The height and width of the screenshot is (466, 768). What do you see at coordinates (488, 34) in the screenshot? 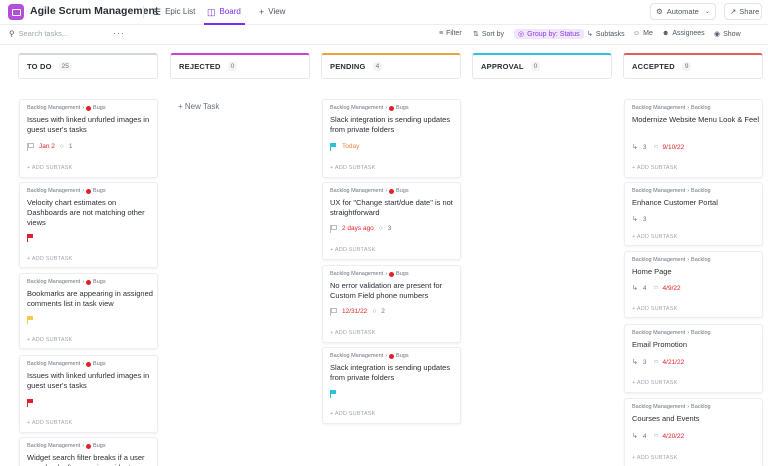
I see `sort-button: ⇅ Sort by` at bounding box center [488, 34].